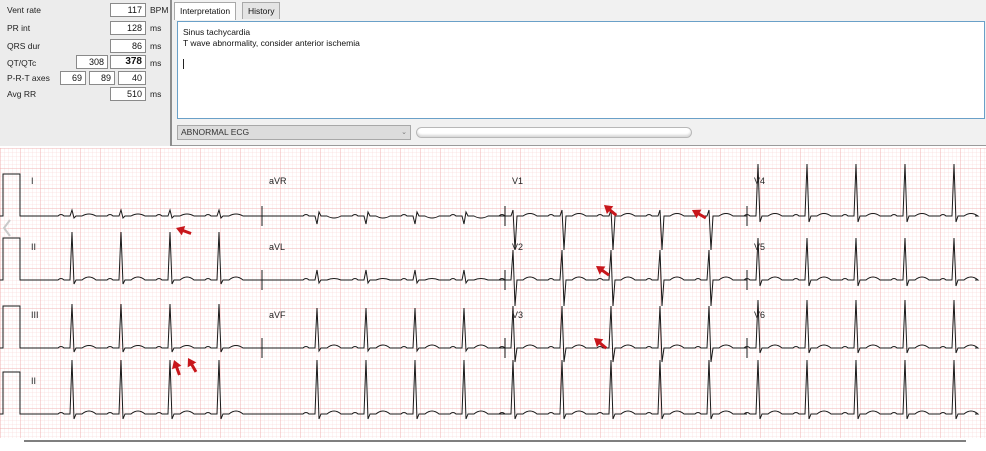  I want to click on pr-int-value: 128, so click(128, 28).